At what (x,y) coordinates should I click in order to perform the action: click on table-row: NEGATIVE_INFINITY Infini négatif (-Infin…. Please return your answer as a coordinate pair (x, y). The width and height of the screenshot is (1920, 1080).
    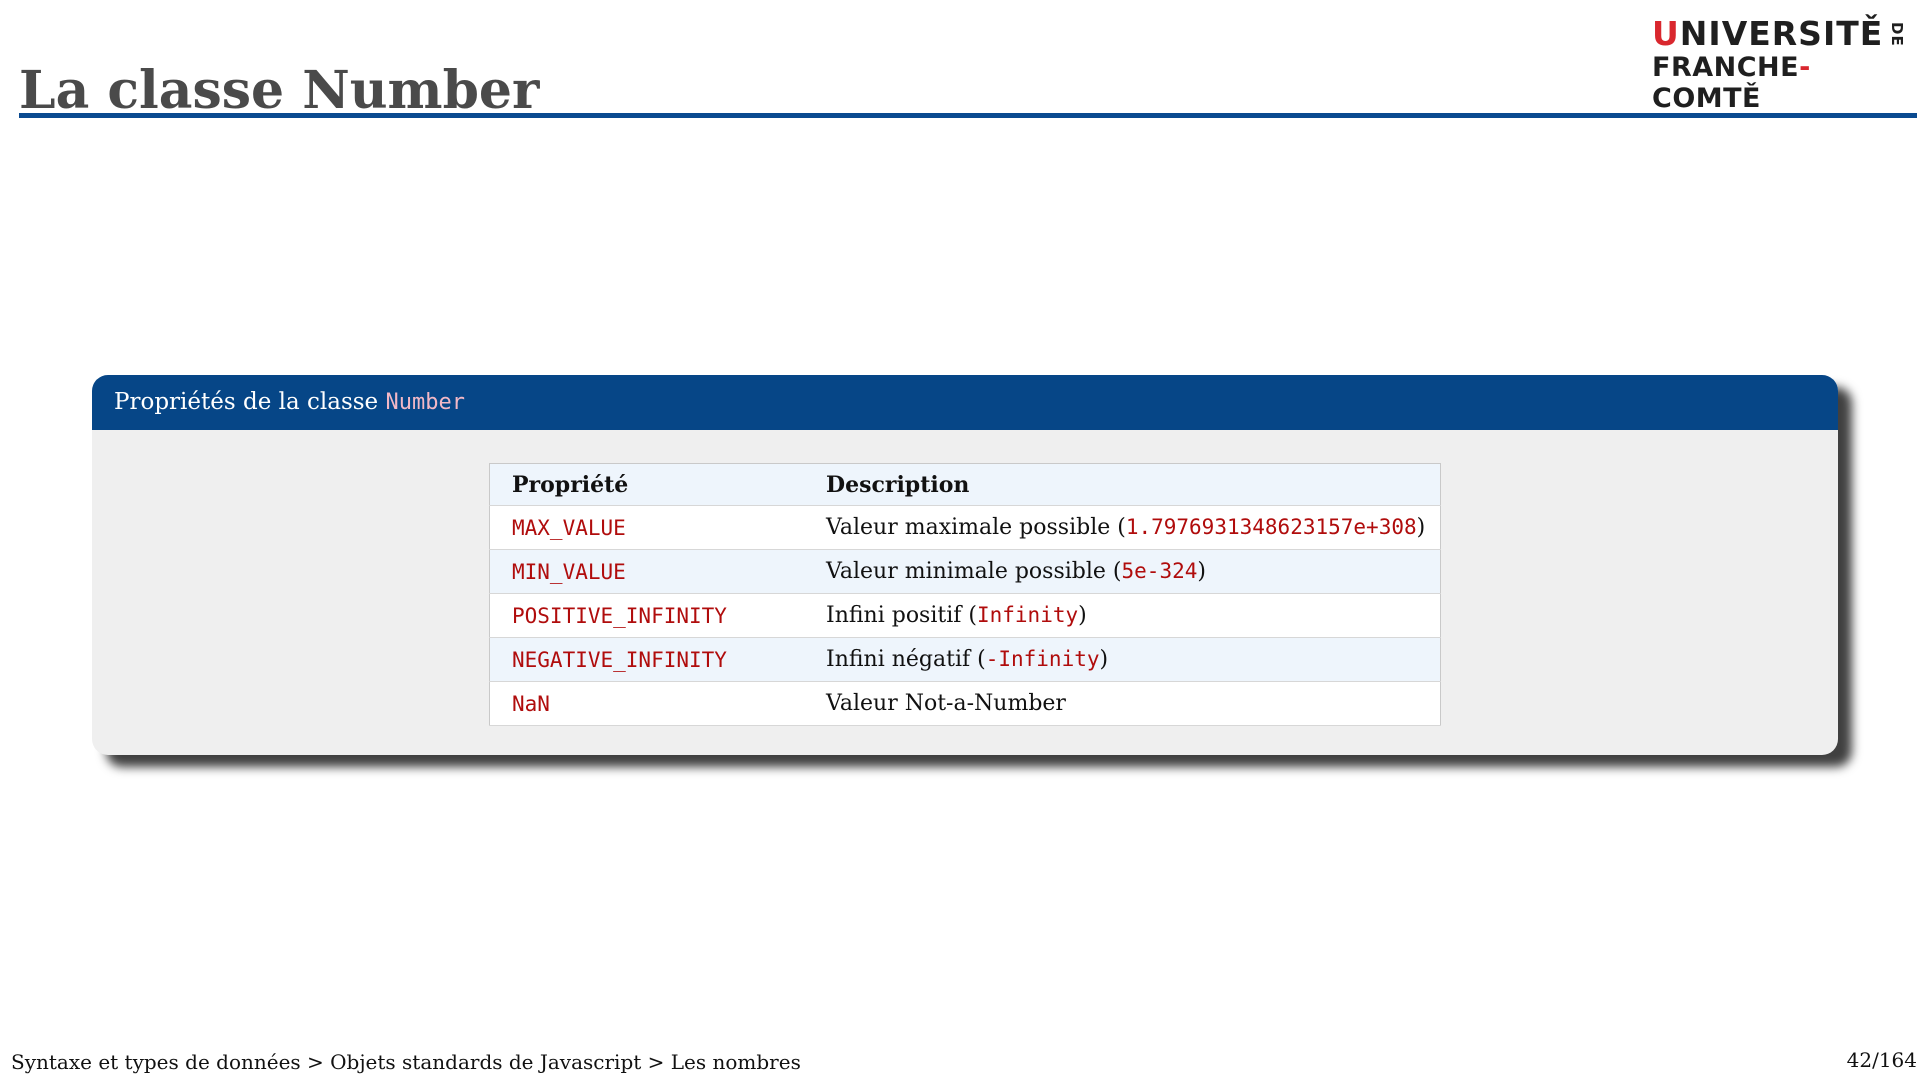
    Looking at the image, I should click on (965, 659).